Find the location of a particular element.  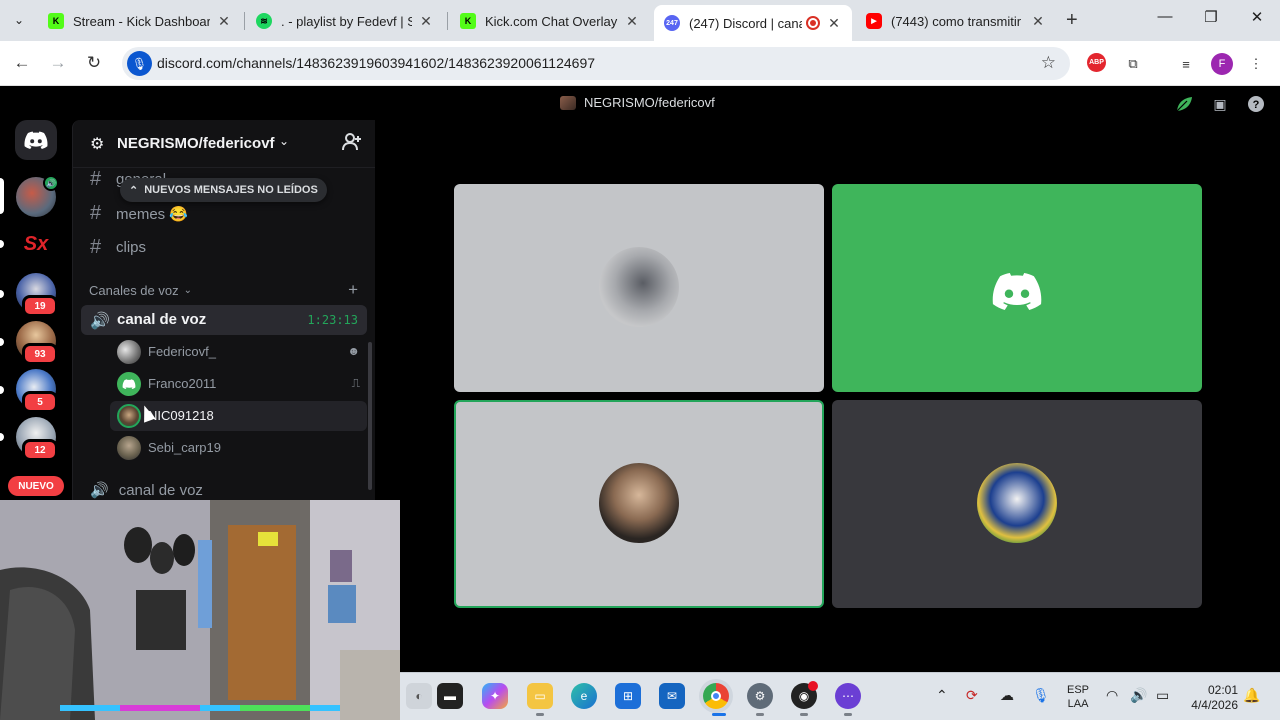

adblock-icon: ABP is located at coordinates (1096, 62).